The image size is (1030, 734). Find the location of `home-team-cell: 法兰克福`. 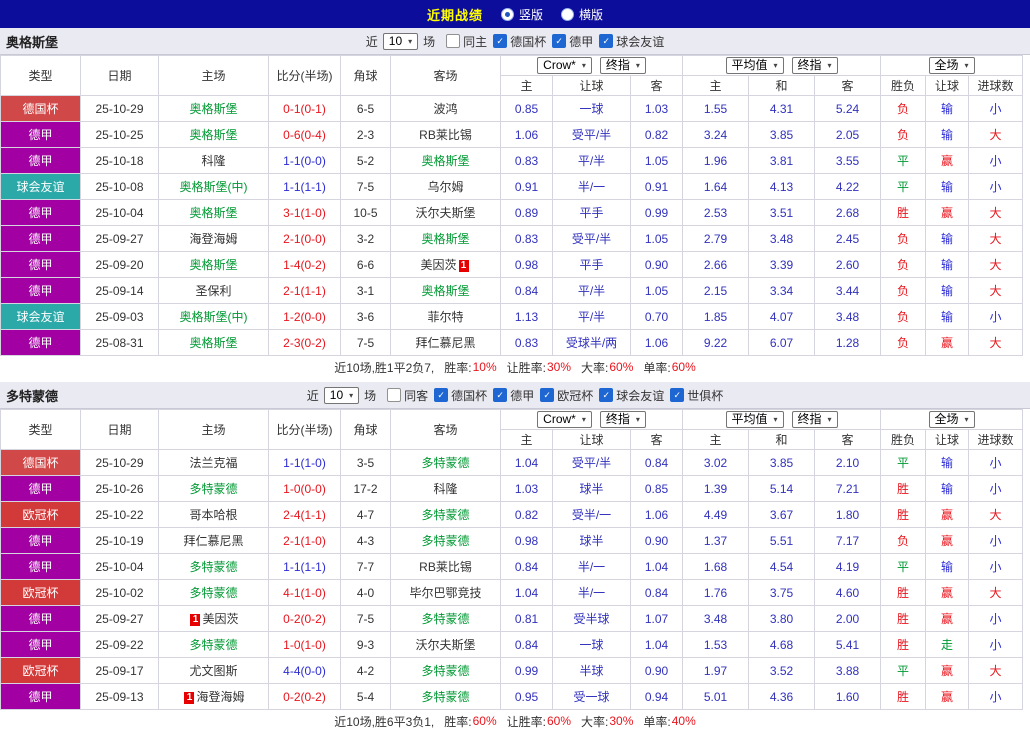

home-team-cell: 法兰克福 is located at coordinates (213, 462).